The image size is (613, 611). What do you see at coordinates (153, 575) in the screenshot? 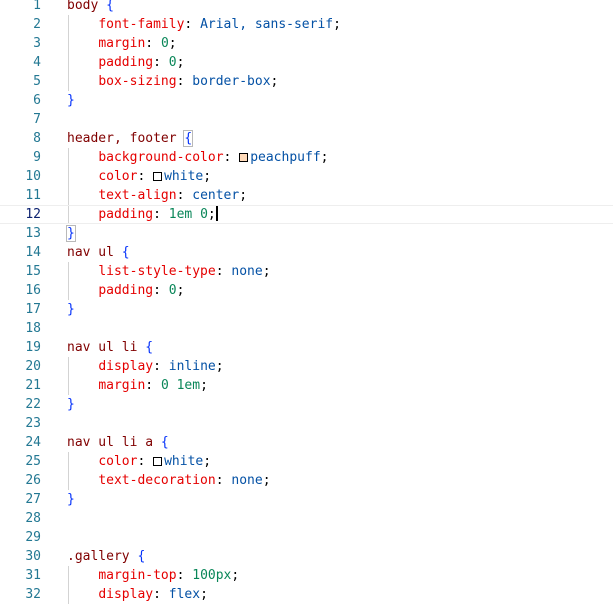
I see `line-code: margin-top: 100px;` at bounding box center [153, 575].